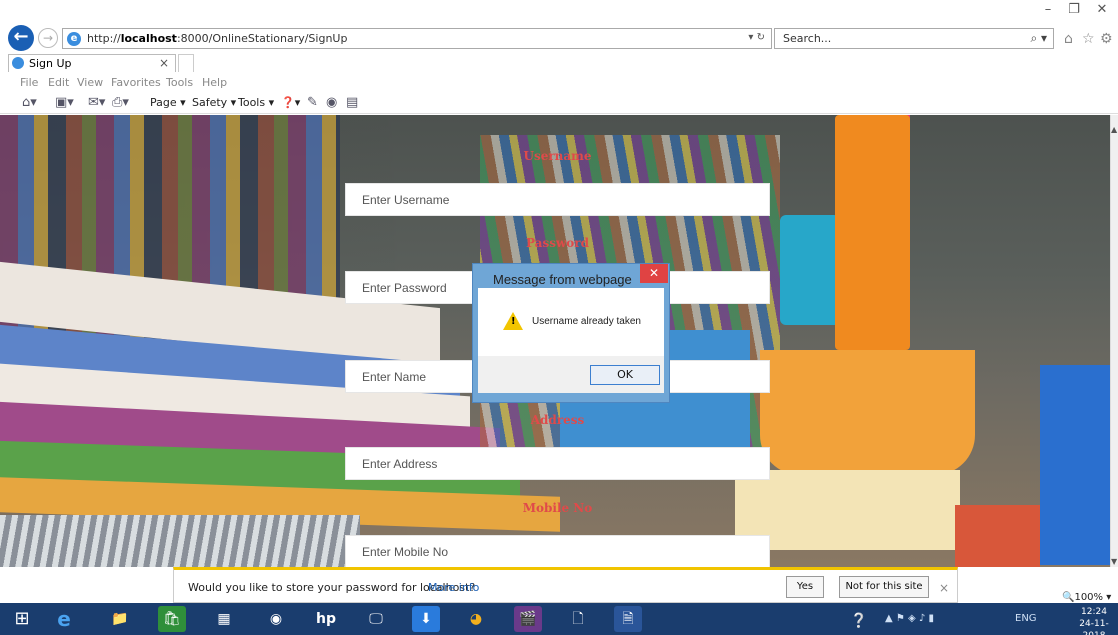 The width and height of the screenshot is (1118, 635). Describe the element at coordinates (50, 63) in the screenshot. I see `tab-label: Sign Up` at that location.